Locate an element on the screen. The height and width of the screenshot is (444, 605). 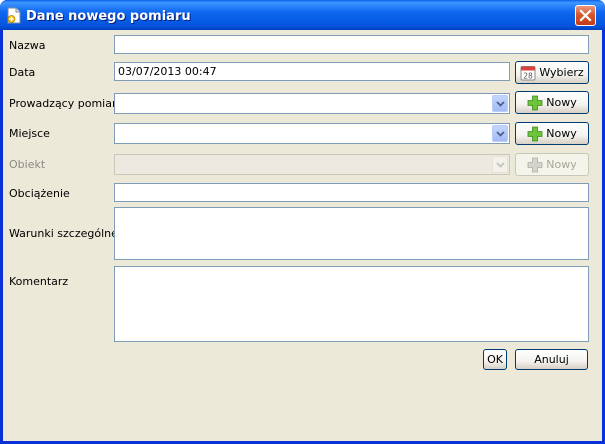
nowy-prowadzacy-label: Nowy is located at coordinates (561, 102).